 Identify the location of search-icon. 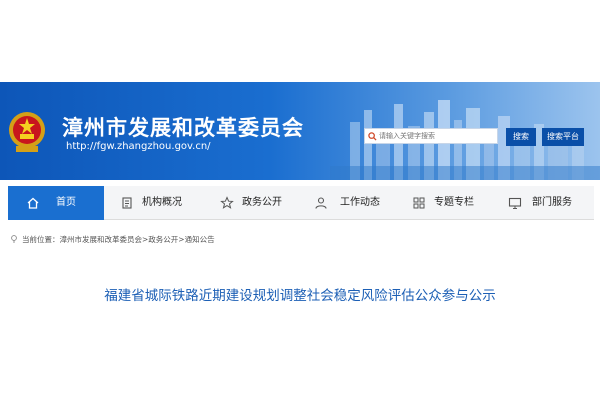
(372, 136).